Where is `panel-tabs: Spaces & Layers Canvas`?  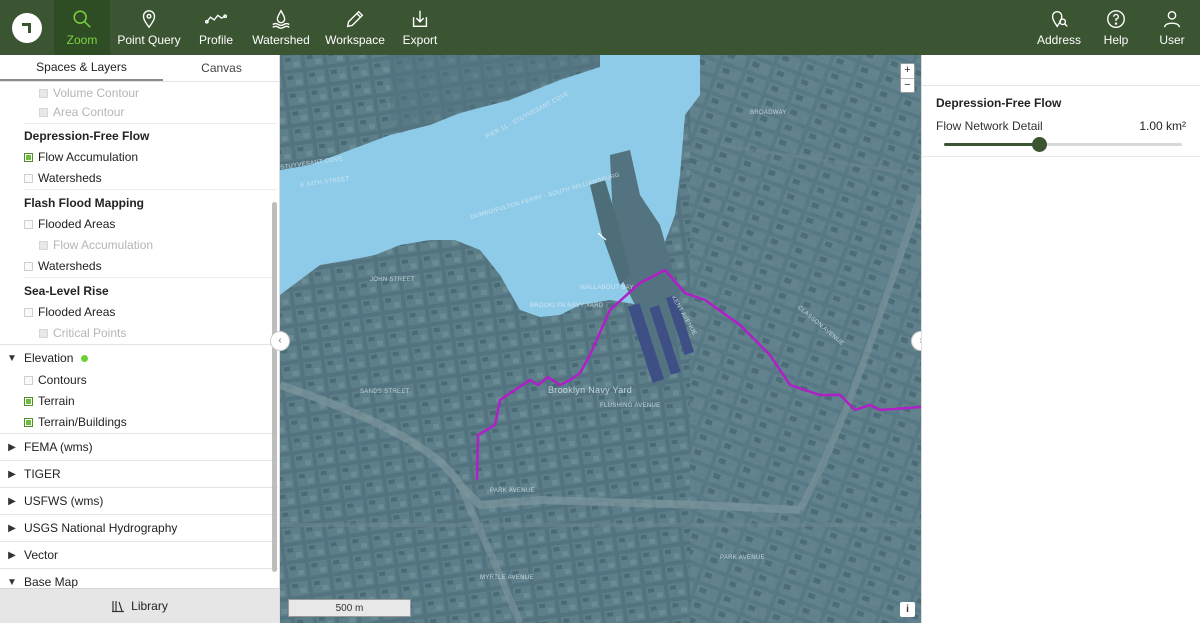 panel-tabs: Spaces & Layers Canvas is located at coordinates (139, 68).